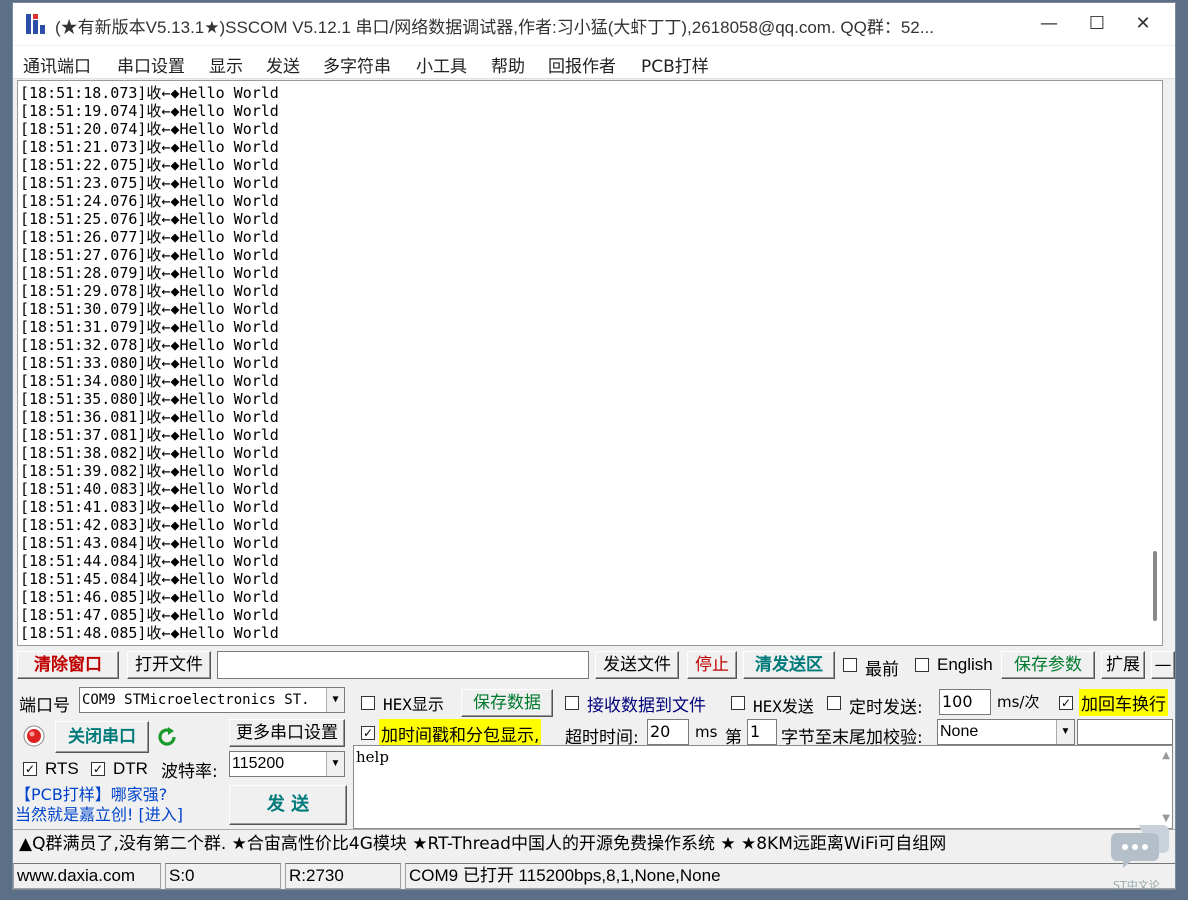 Image resolution: width=1188 pixels, height=900 pixels. What do you see at coordinates (98, 769) in the screenshot?
I see `dtr-checkbox: ✓` at bounding box center [98, 769].